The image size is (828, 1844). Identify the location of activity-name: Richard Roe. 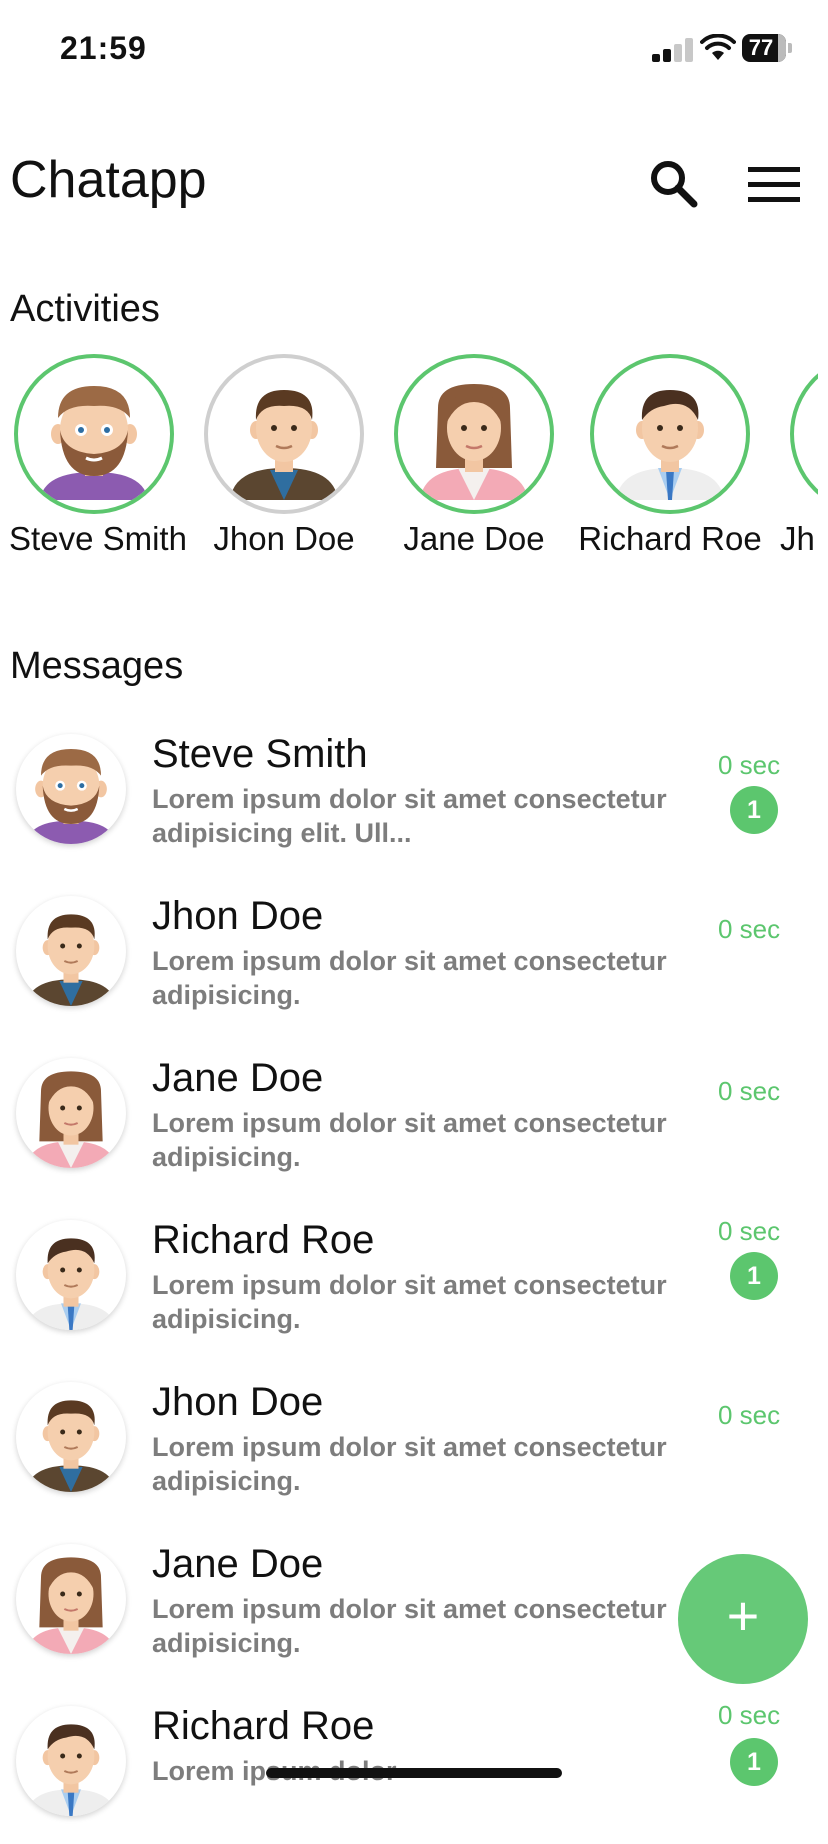
(670, 538).